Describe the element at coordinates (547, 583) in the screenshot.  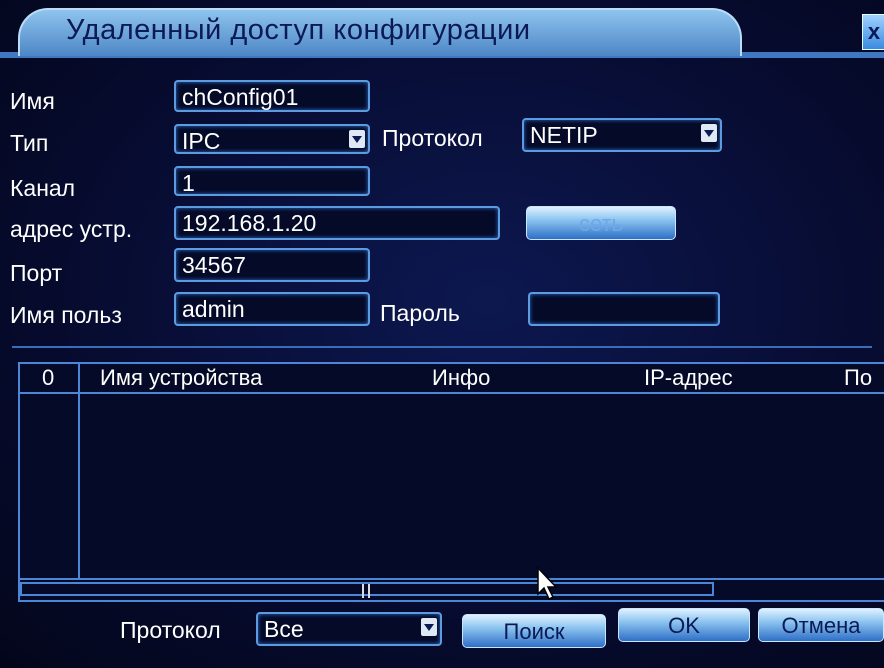
I see `mouse-pointer-icon` at that location.